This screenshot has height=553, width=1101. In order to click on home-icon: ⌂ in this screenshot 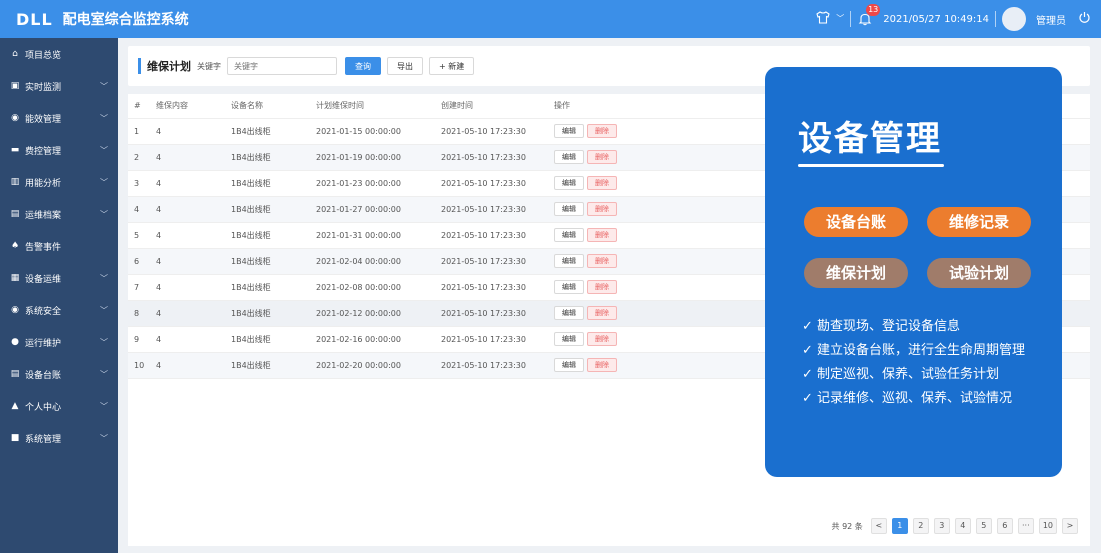, I will do `click(15, 54)`.